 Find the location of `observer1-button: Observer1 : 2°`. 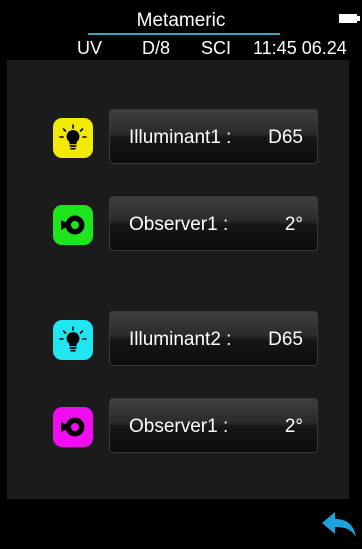

observer1-button: Observer1 : 2° is located at coordinates (213, 223).